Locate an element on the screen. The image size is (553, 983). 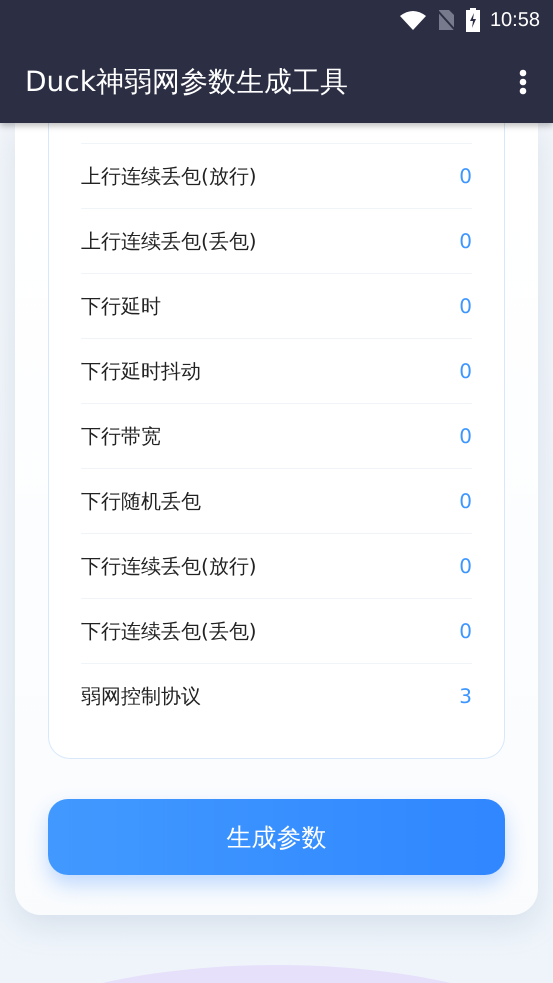
param-label: 下行随机丢包 is located at coordinates (141, 501).